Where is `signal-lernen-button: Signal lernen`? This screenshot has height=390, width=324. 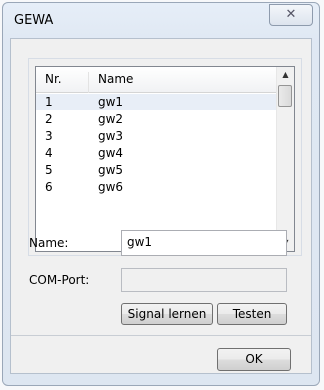
signal-lernen-button: Signal lernen is located at coordinates (167, 314).